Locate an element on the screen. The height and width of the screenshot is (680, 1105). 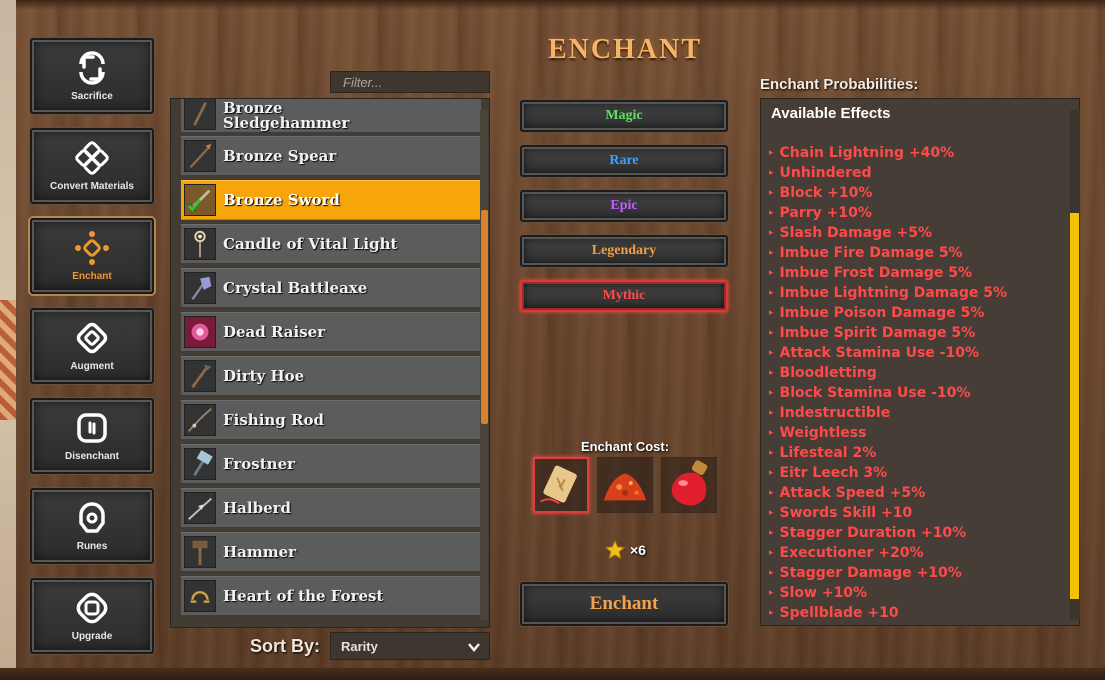
list-item-dirty-hoe: Dirty Hoe is located at coordinates (331, 376).